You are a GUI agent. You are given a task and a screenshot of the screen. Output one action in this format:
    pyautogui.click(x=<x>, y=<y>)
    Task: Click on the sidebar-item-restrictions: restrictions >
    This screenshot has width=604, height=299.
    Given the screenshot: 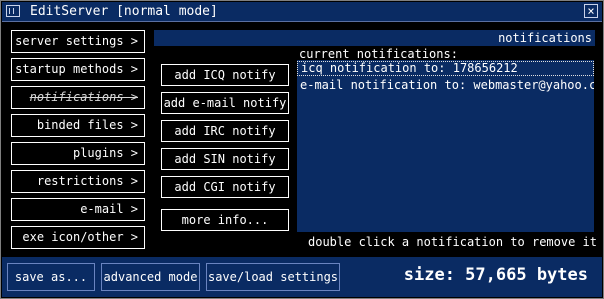 What is the action you would take?
    pyautogui.click(x=78, y=181)
    